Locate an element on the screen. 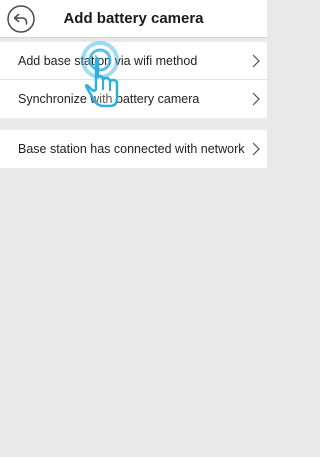  menu-item-synchronize-battery-camera: Synchronize with battery camera is located at coordinates (133, 99).